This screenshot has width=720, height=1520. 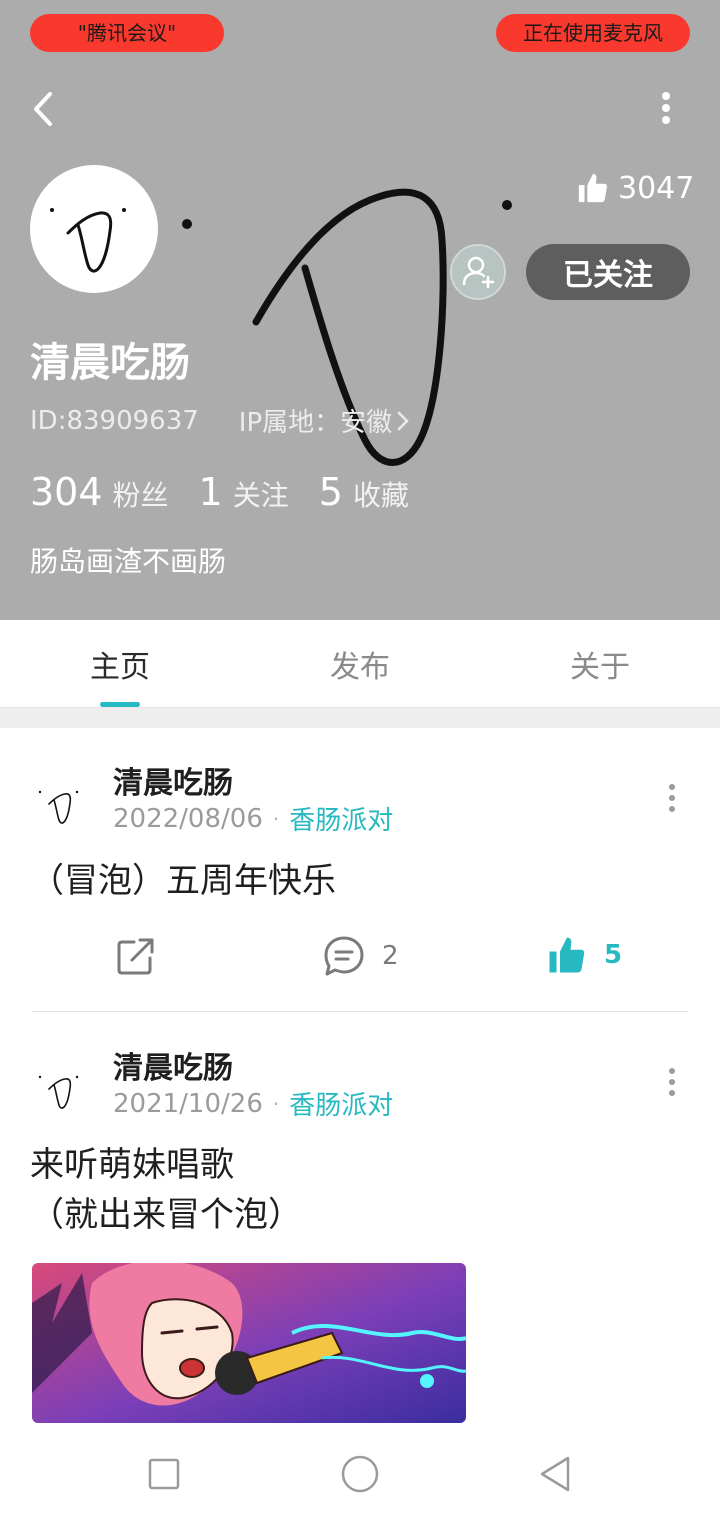 I want to click on stat-label: 粉丝, so click(x=140, y=495).